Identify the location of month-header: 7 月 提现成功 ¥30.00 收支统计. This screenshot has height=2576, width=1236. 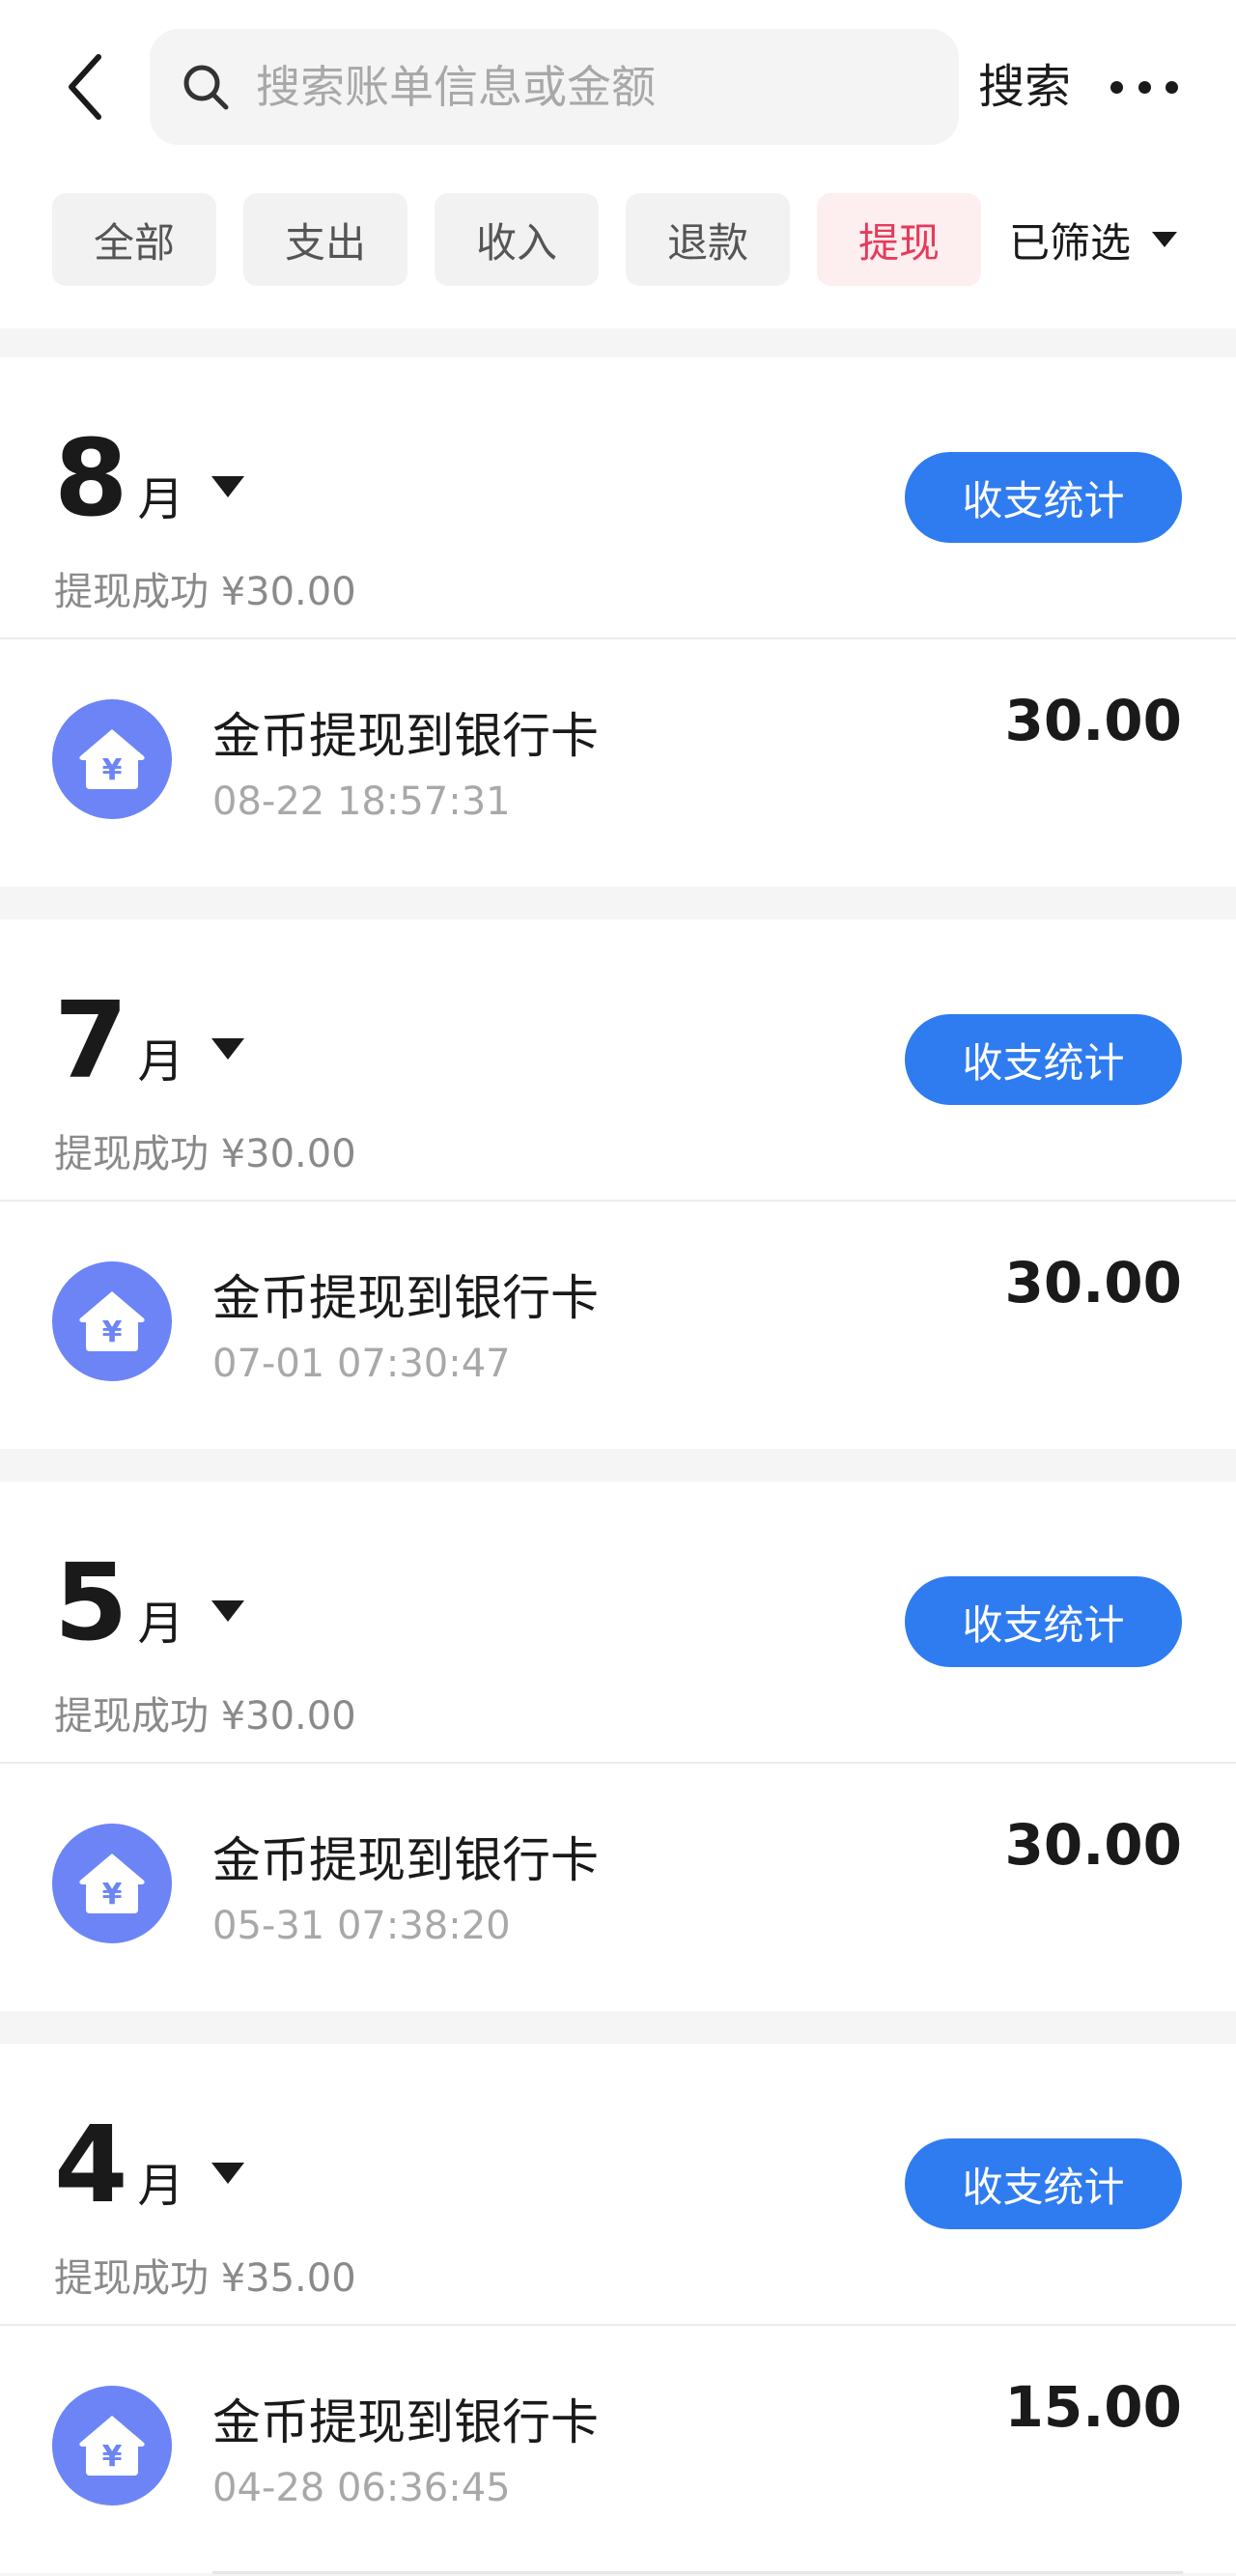
(618, 1060).